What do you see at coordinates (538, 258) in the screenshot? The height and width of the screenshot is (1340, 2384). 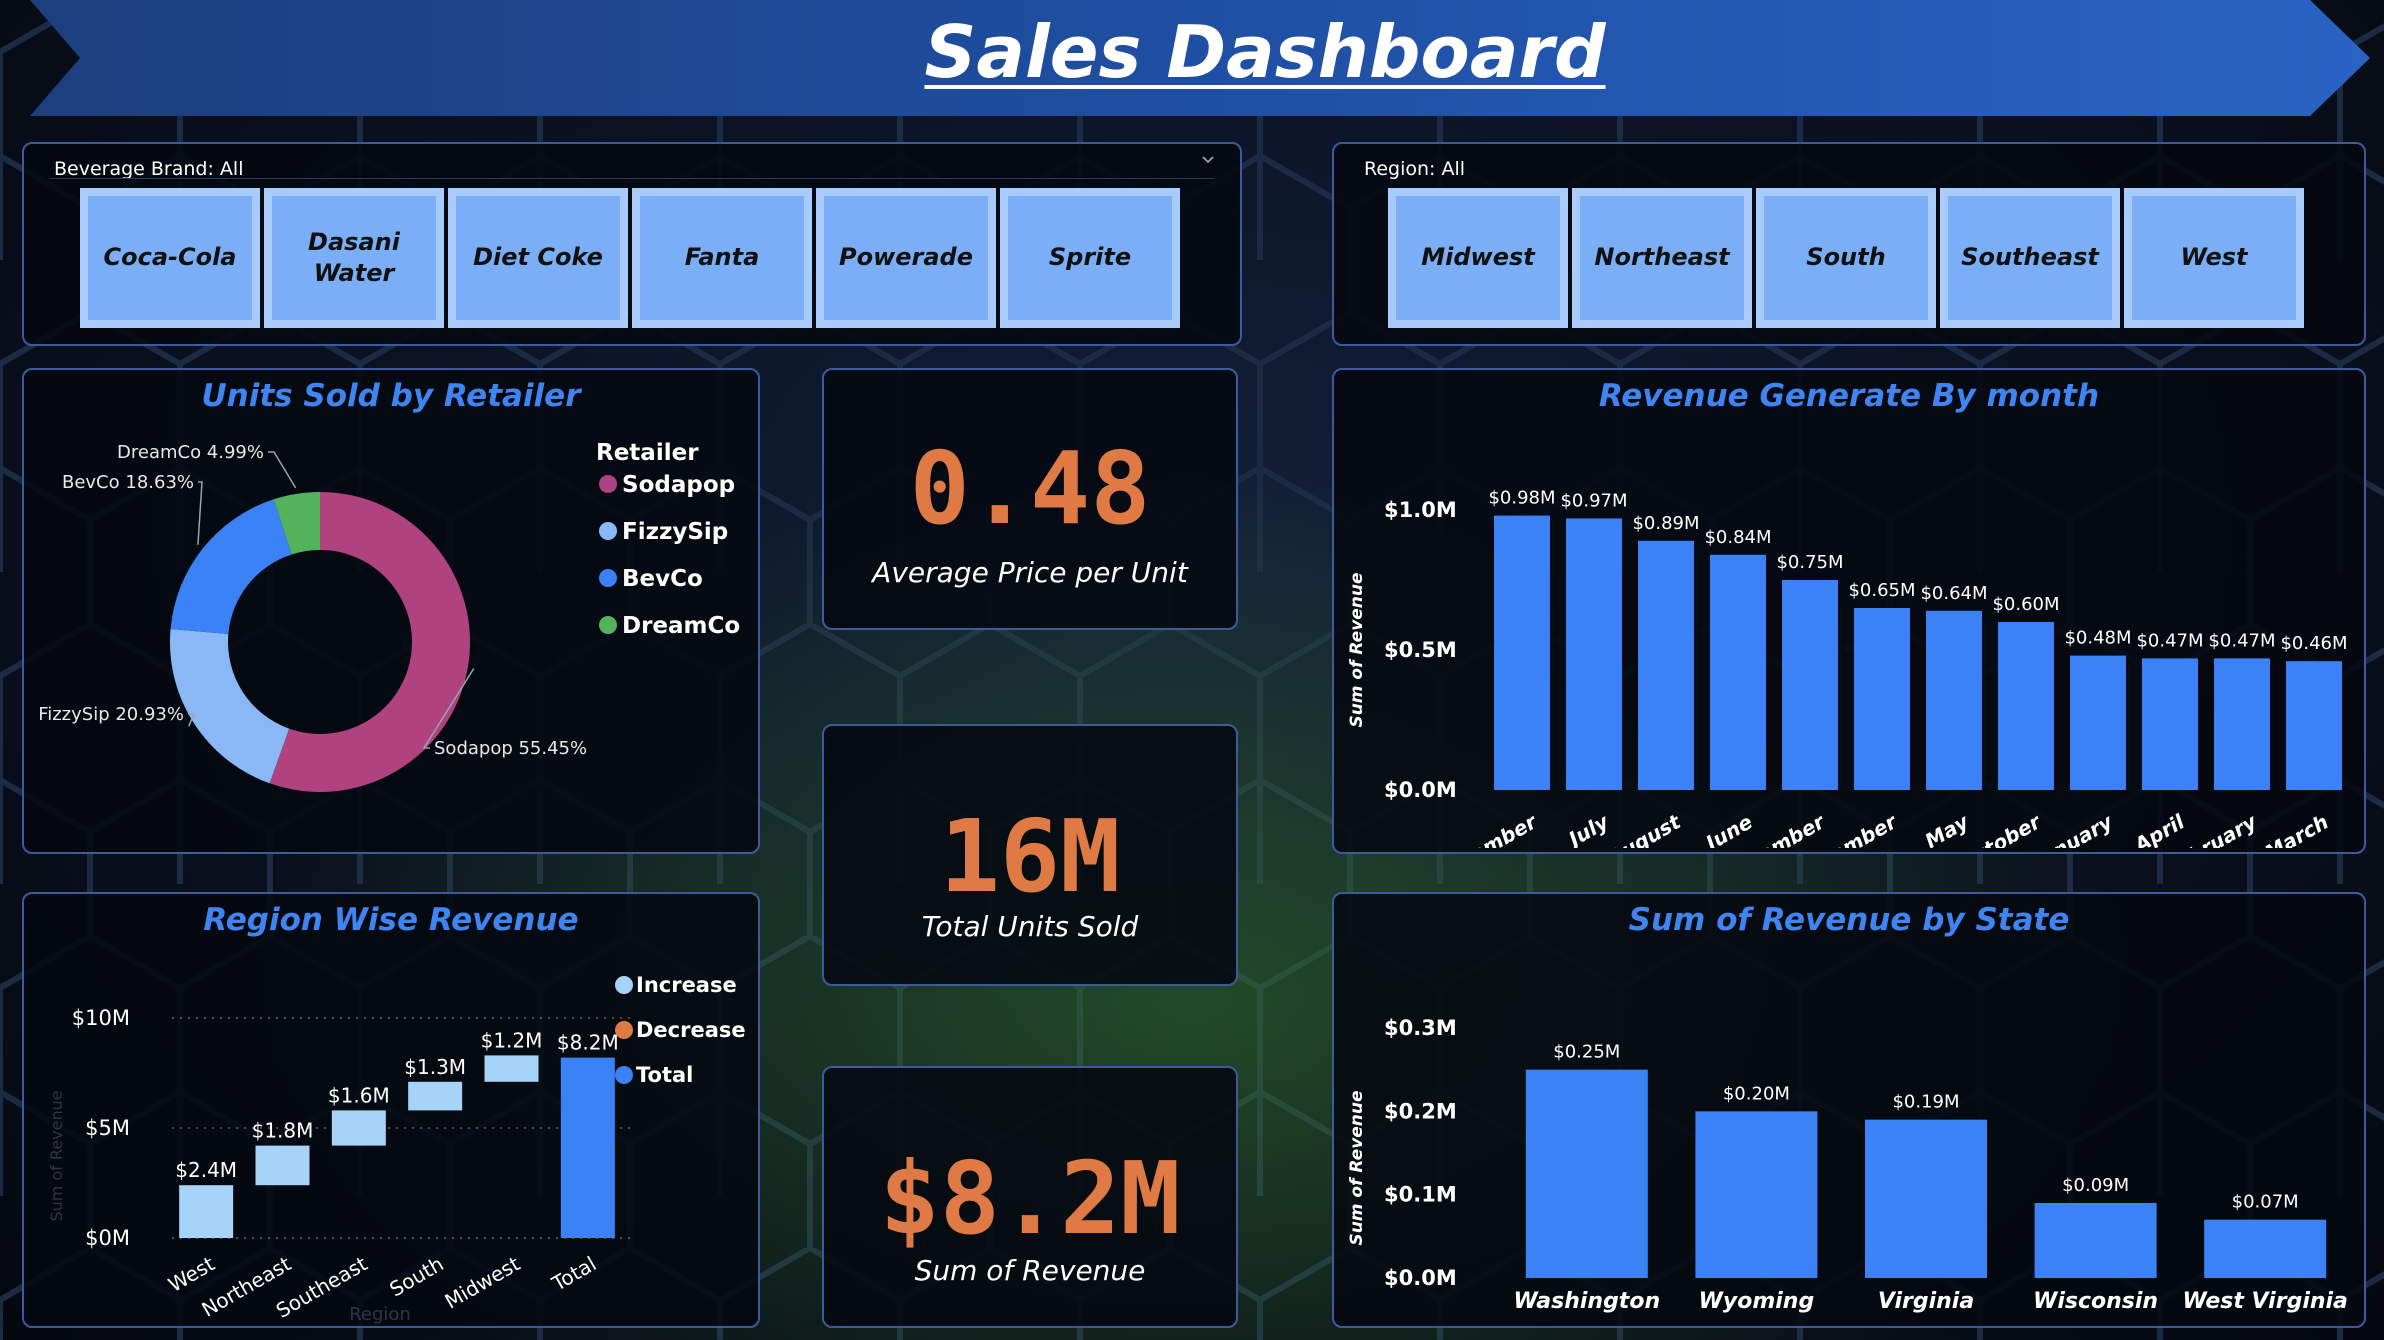 I see `brand-tile-diet-coke: Diet Coke` at bounding box center [538, 258].